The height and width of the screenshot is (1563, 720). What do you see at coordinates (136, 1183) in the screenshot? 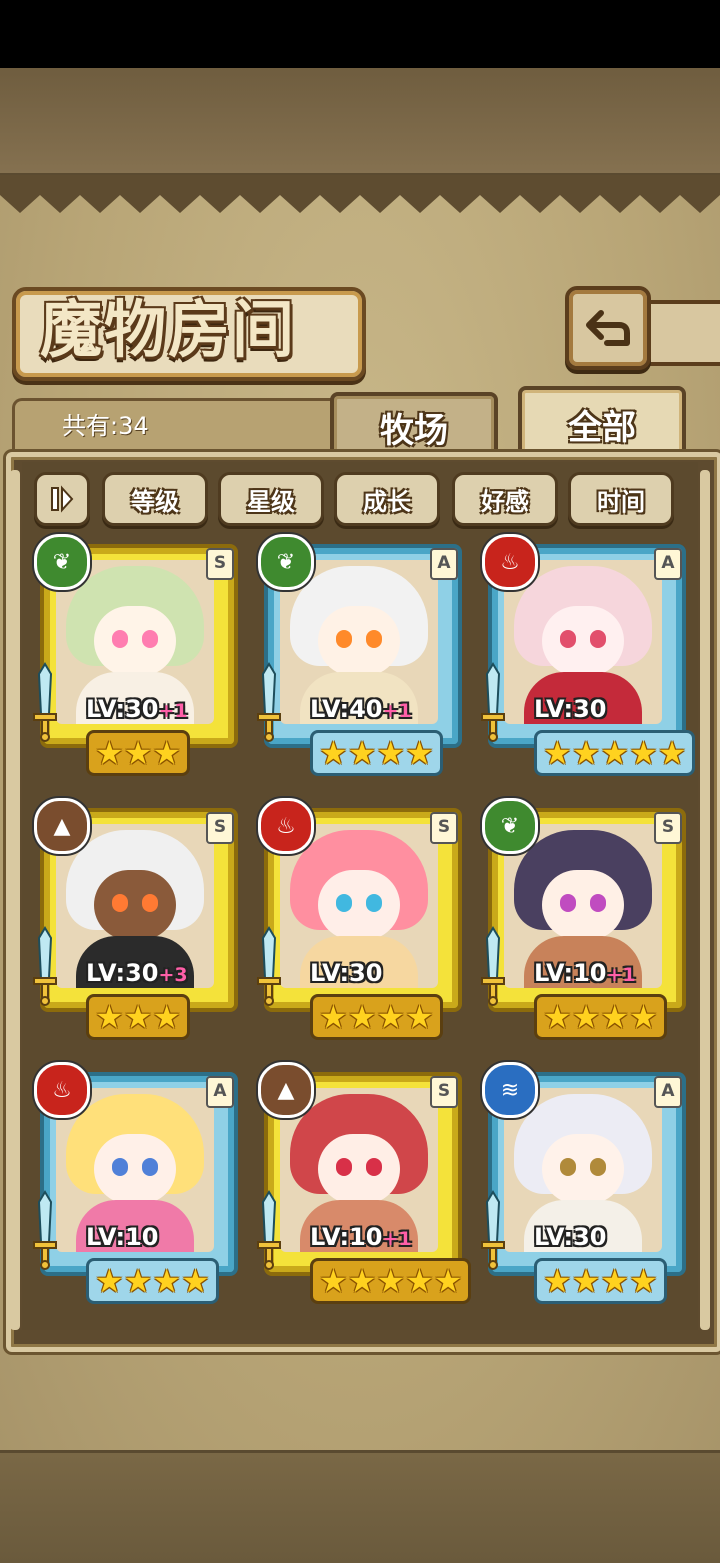
I see `monster-card: A ♨ LV:10 ★ ★ ★ ★` at bounding box center [136, 1183].